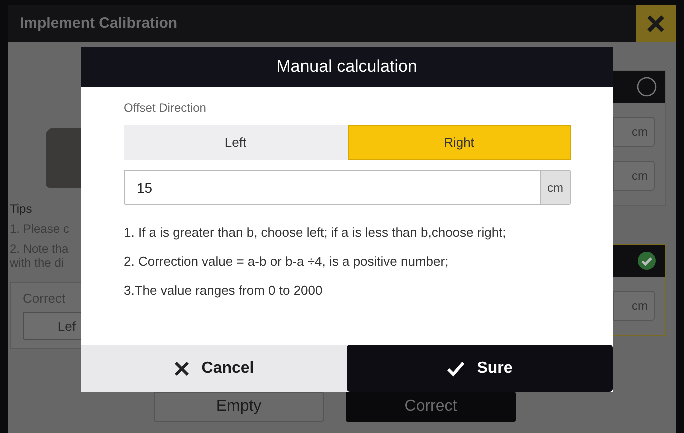 This screenshot has height=433, width=684. I want to click on direction-tab: Left, so click(236, 142).